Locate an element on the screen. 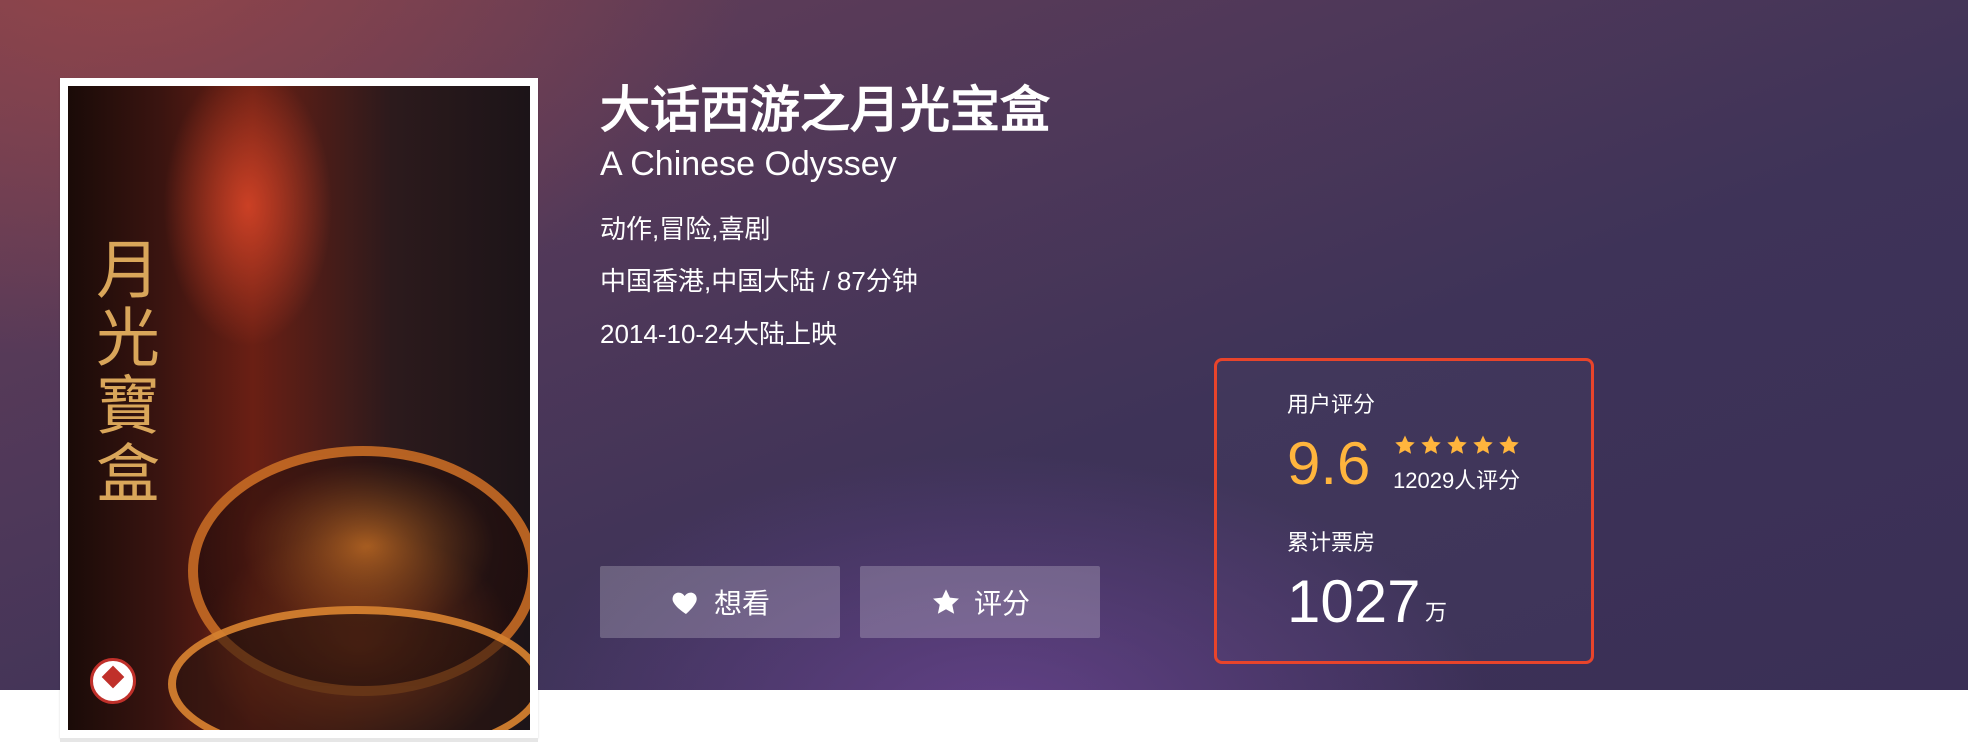 The image size is (1968, 742). rate-button: 评分 is located at coordinates (980, 602).